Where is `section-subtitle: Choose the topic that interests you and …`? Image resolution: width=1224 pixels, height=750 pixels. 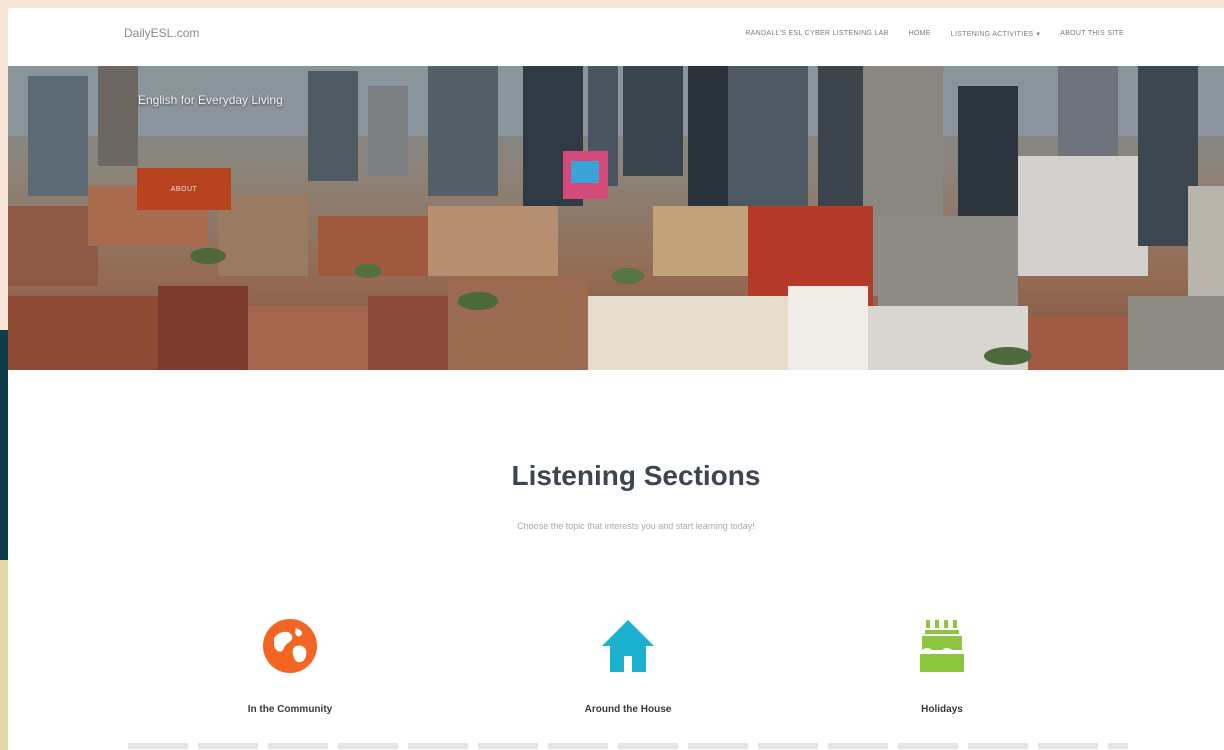 section-subtitle: Choose the topic that interests you and … is located at coordinates (636, 526).